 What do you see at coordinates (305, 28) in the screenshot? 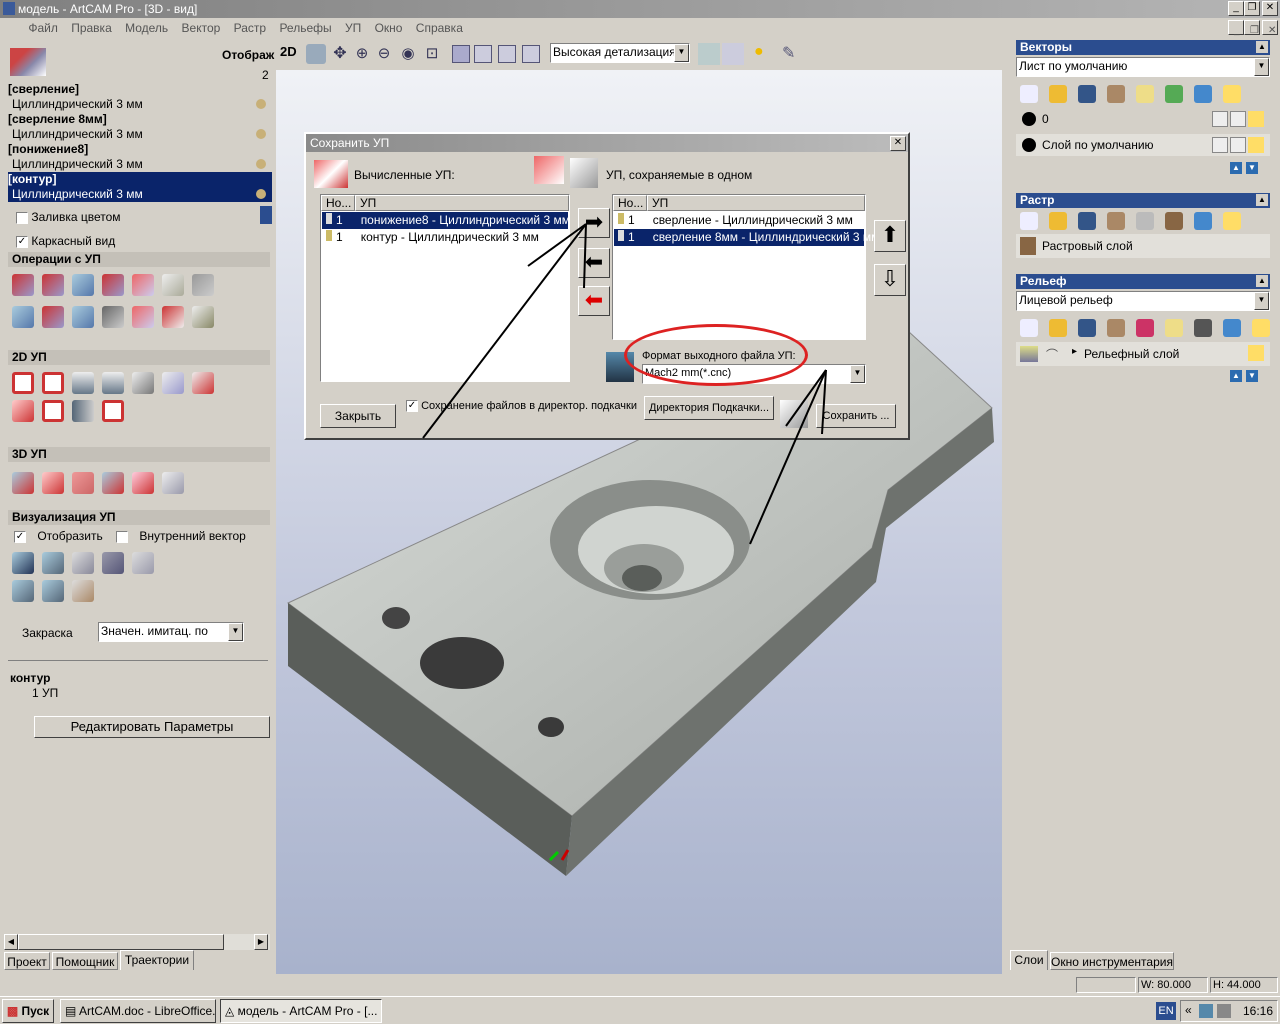
I see `menu-reliefs: Рельефы` at bounding box center [305, 28].